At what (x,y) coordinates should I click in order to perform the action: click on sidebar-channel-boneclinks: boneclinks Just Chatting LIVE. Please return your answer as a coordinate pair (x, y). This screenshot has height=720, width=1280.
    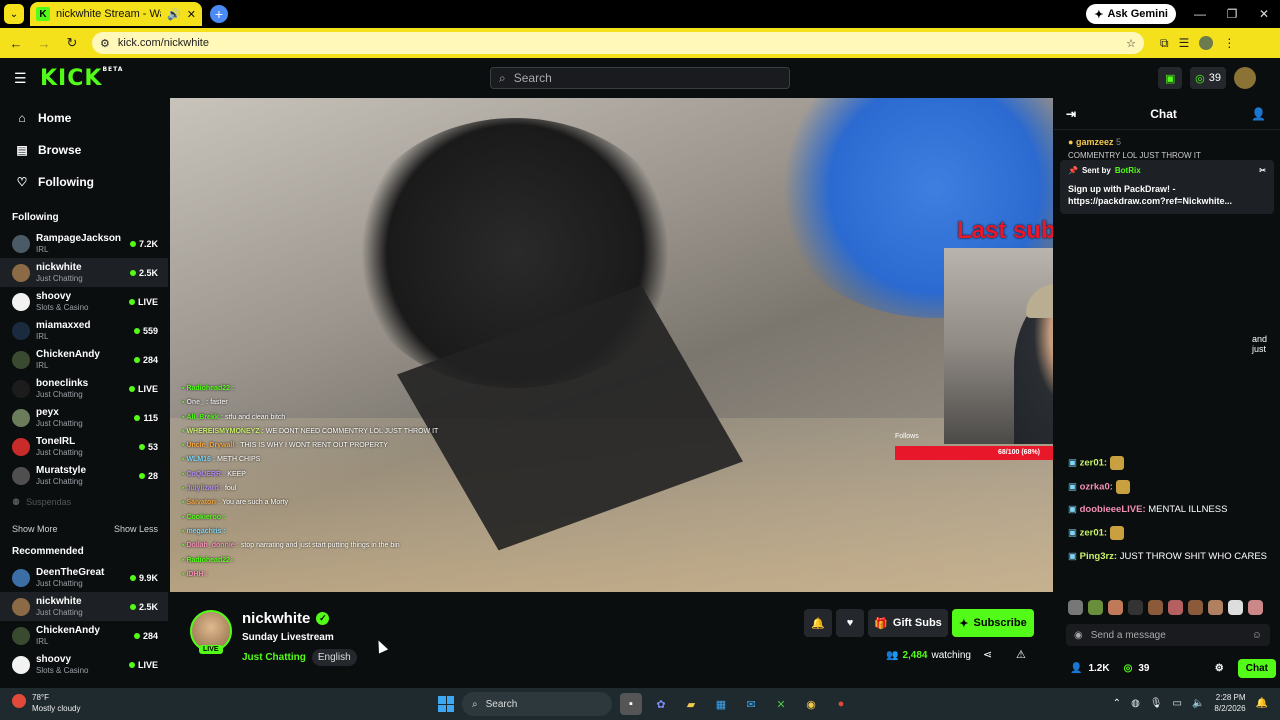
    Looking at the image, I should click on (84, 388).